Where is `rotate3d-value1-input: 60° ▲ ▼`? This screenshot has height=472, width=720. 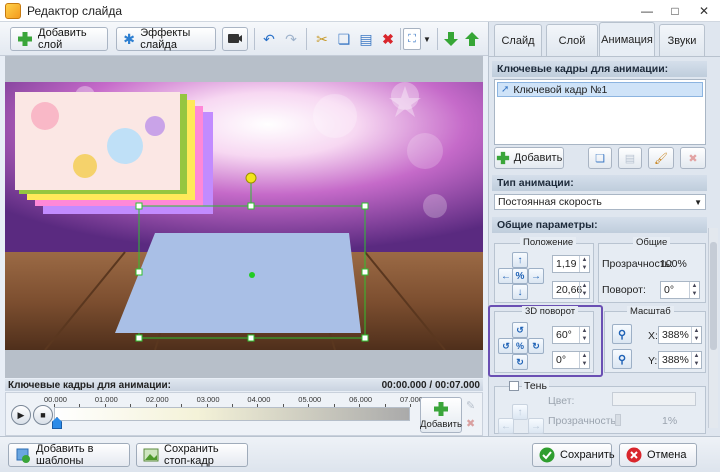
rotate3d-value1-input: 60° ▲ ▼ is located at coordinates (571, 335).